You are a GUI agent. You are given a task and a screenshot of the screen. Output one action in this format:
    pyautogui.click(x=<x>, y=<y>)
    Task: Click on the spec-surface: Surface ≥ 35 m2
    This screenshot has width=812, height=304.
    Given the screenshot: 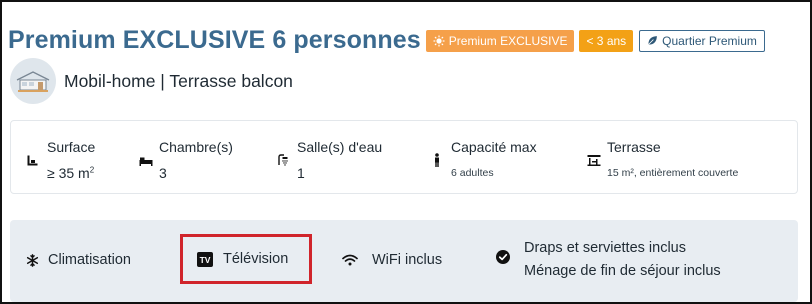 What is the action you would take?
    pyautogui.click(x=61, y=160)
    